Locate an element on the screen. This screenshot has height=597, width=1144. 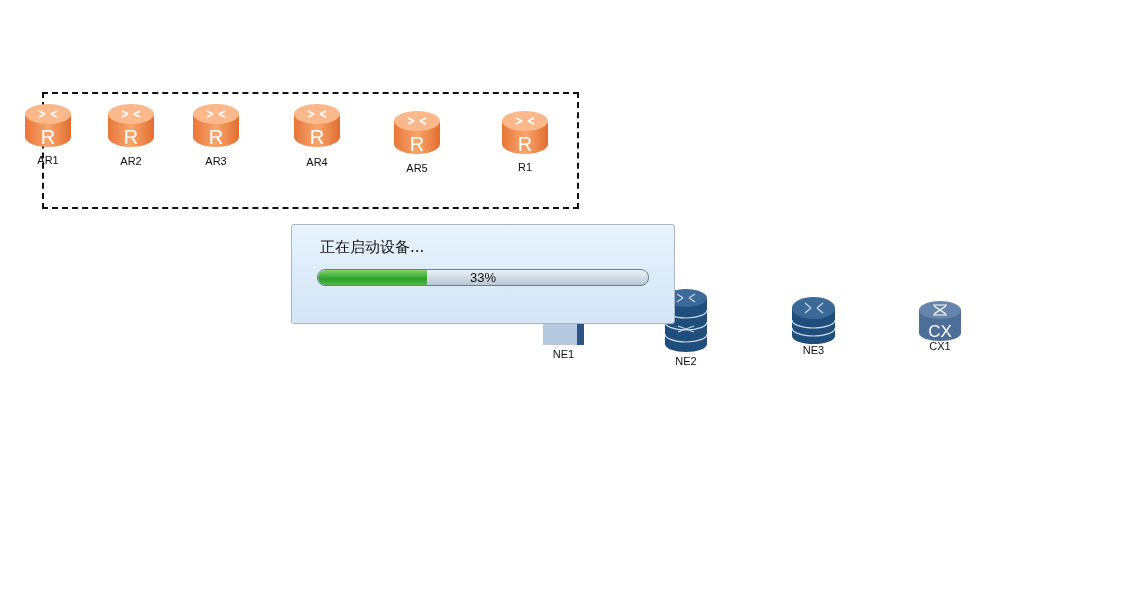
node-label: AR3 is located at coordinates (216, 161).